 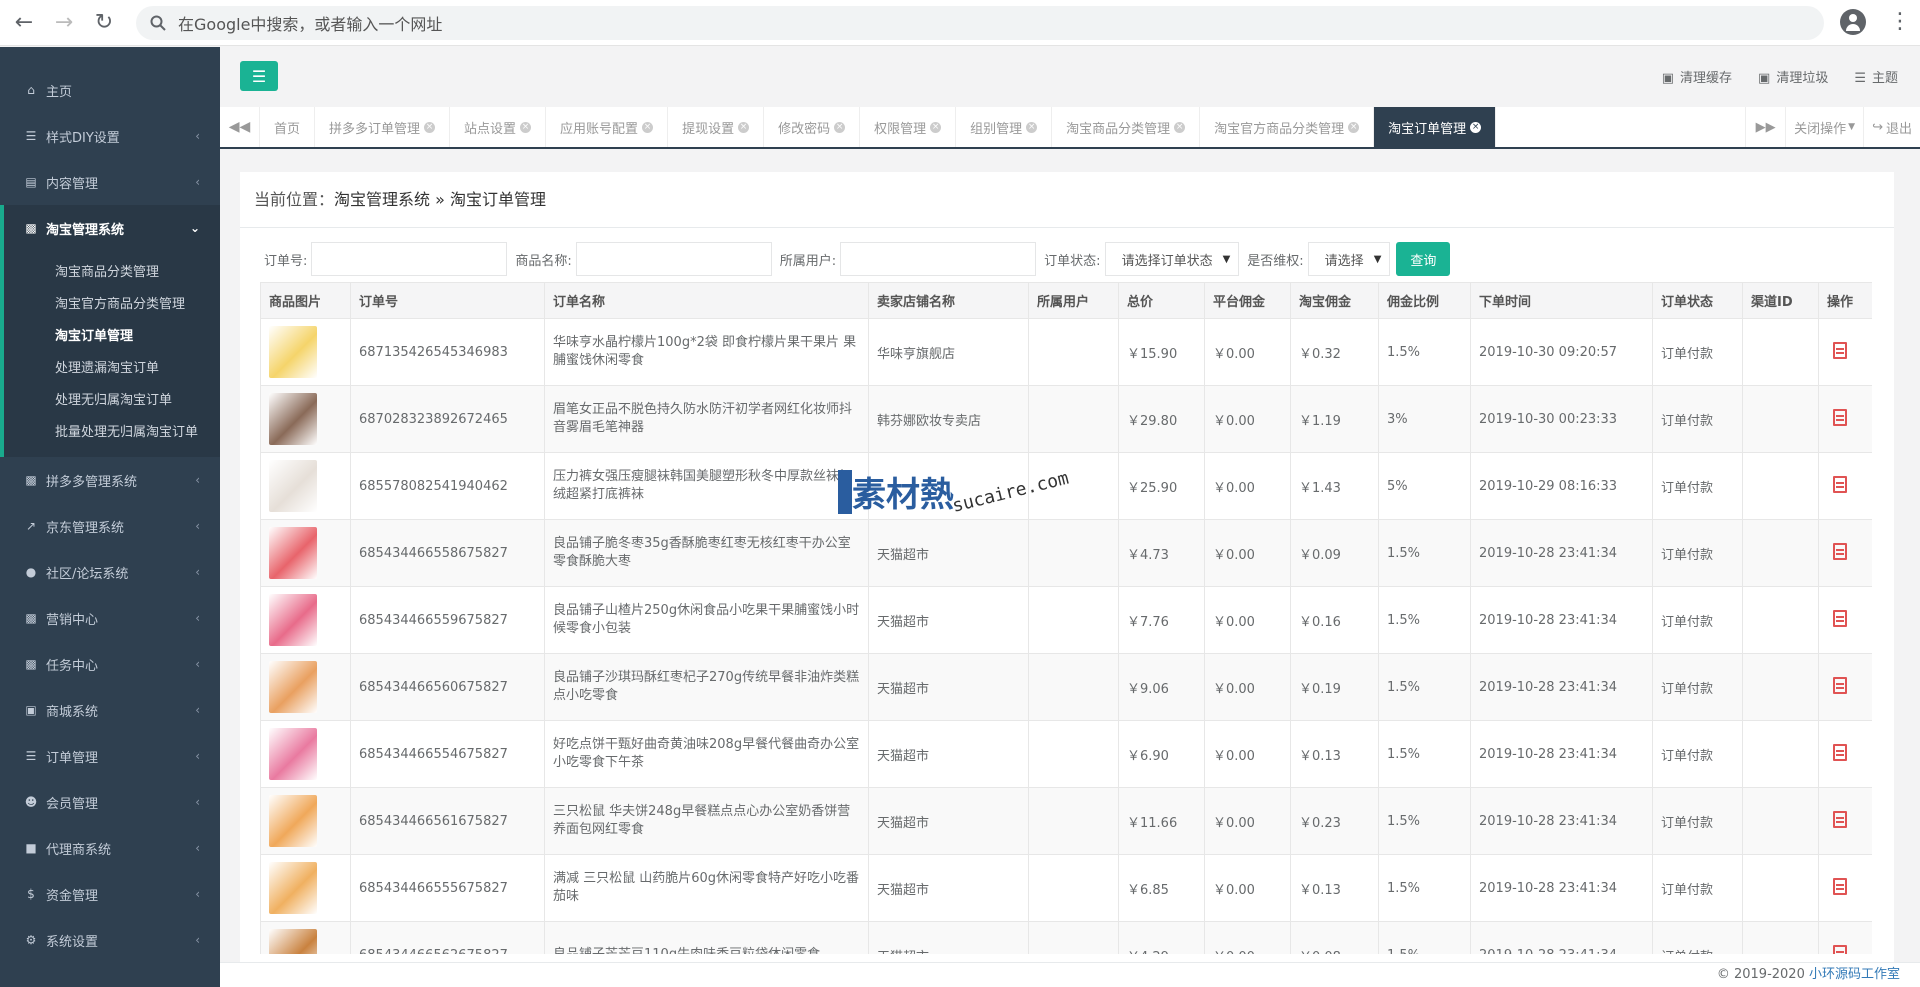 What do you see at coordinates (288, 127) in the screenshot?
I see `tab-home: 首页` at bounding box center [288, 127].